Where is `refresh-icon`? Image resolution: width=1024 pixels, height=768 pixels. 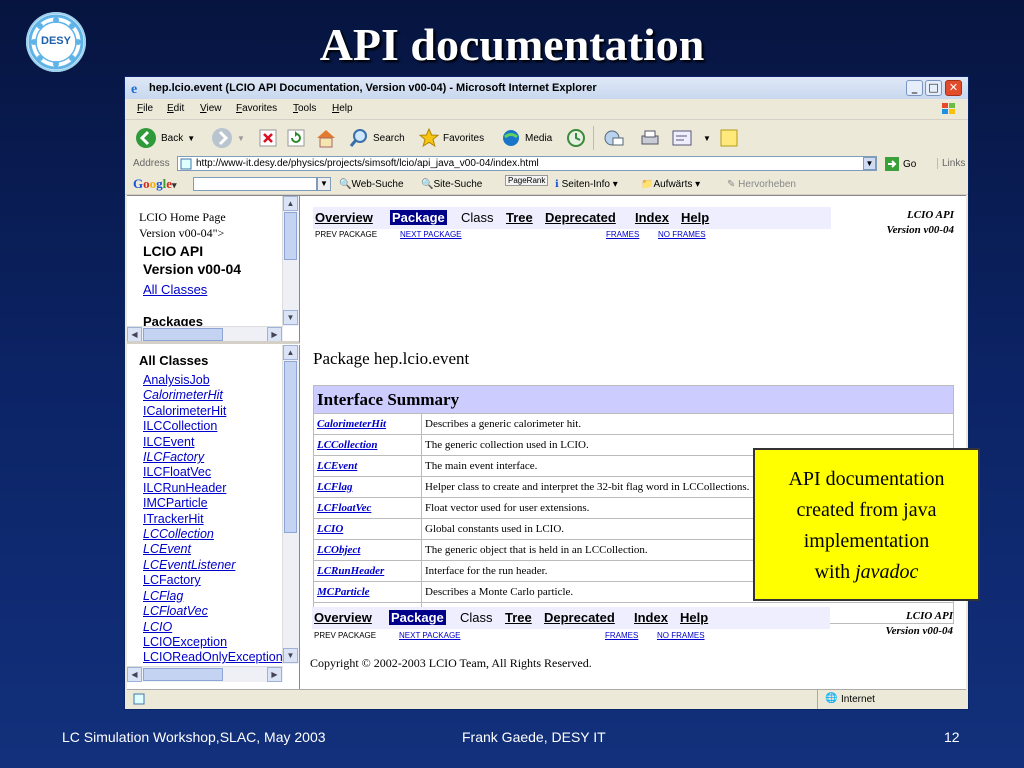
refresh-icon is located at coordinates (296, 138).